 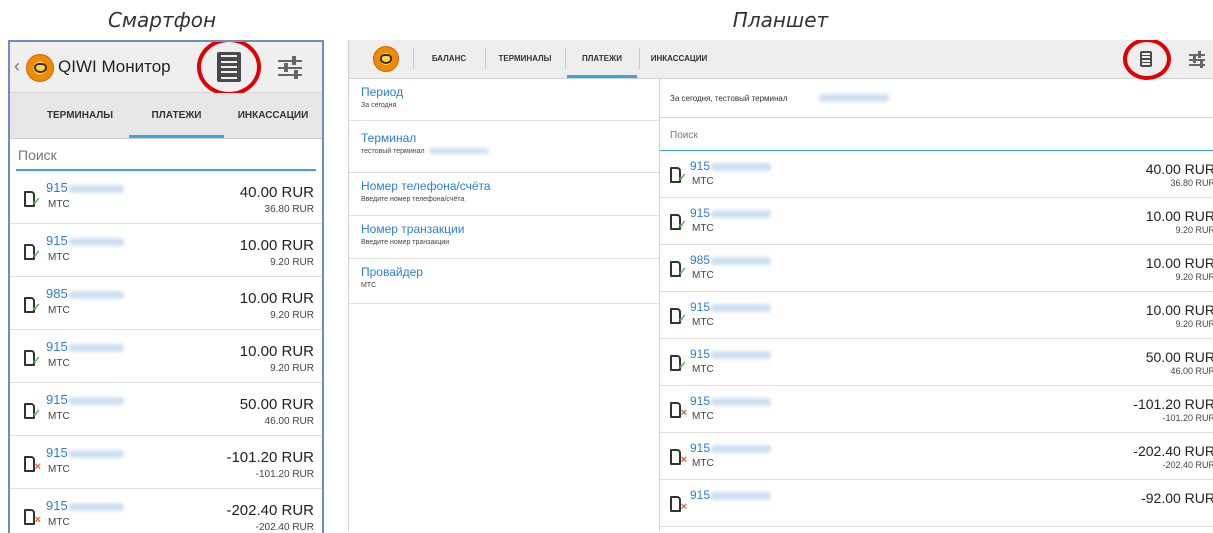 What do you see at coordinates (389, 138) in the screenshot?
I see `filter-title: Терминал` at bounding box center [389, 138].